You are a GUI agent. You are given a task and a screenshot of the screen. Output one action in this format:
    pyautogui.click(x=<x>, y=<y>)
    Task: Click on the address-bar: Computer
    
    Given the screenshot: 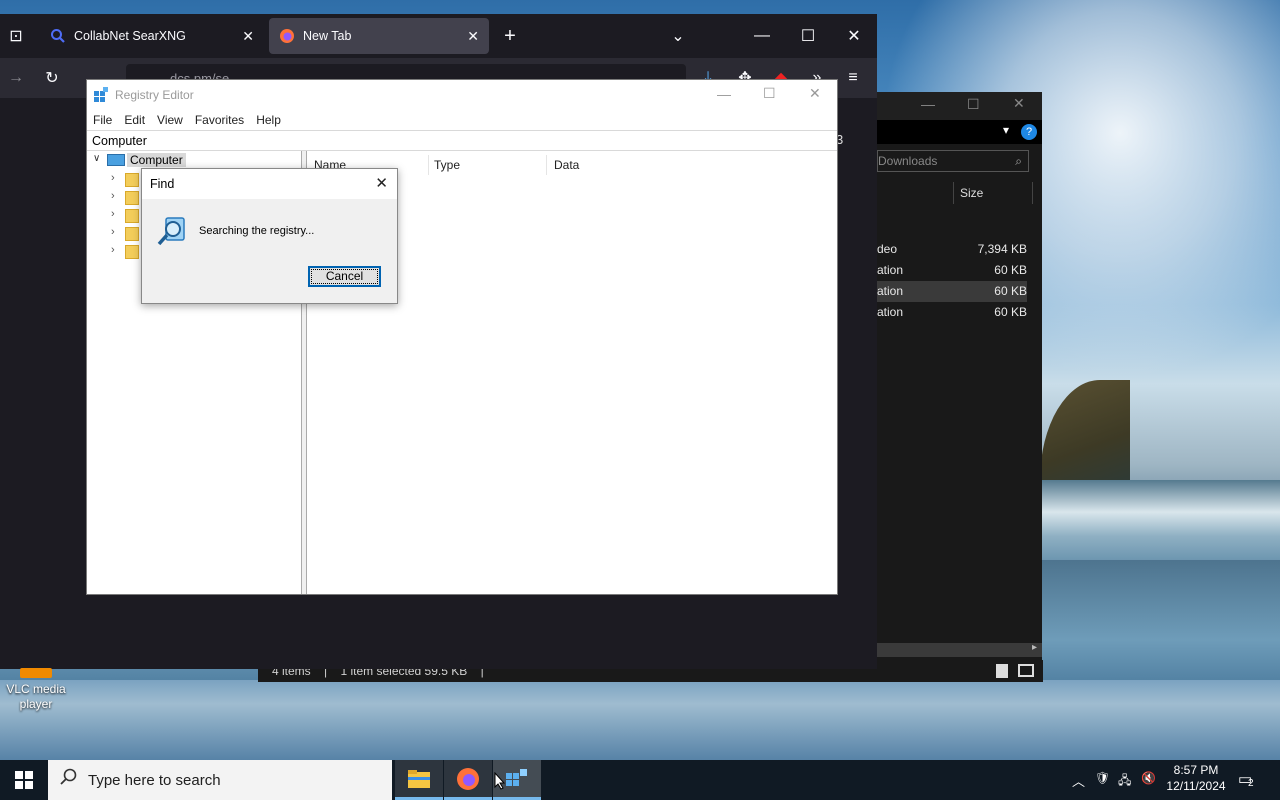 What is the action you would take?
    pyautogui.click(x=462, y=140)
    